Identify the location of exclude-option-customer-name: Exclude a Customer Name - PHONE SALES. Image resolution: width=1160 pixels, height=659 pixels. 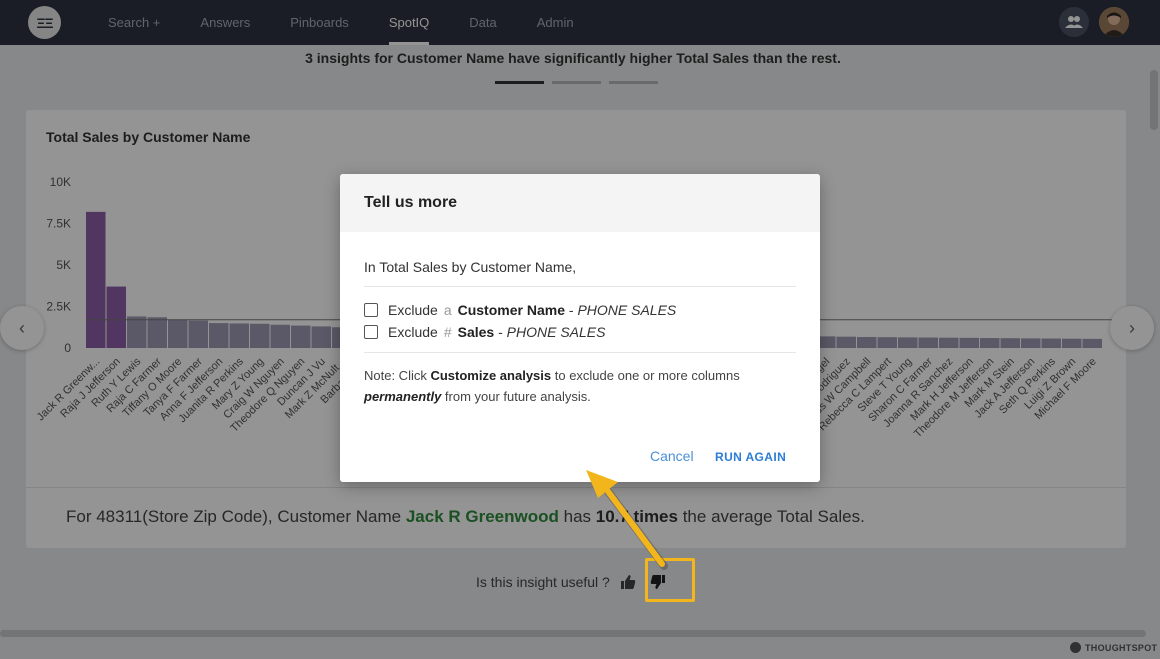
(520, 310).